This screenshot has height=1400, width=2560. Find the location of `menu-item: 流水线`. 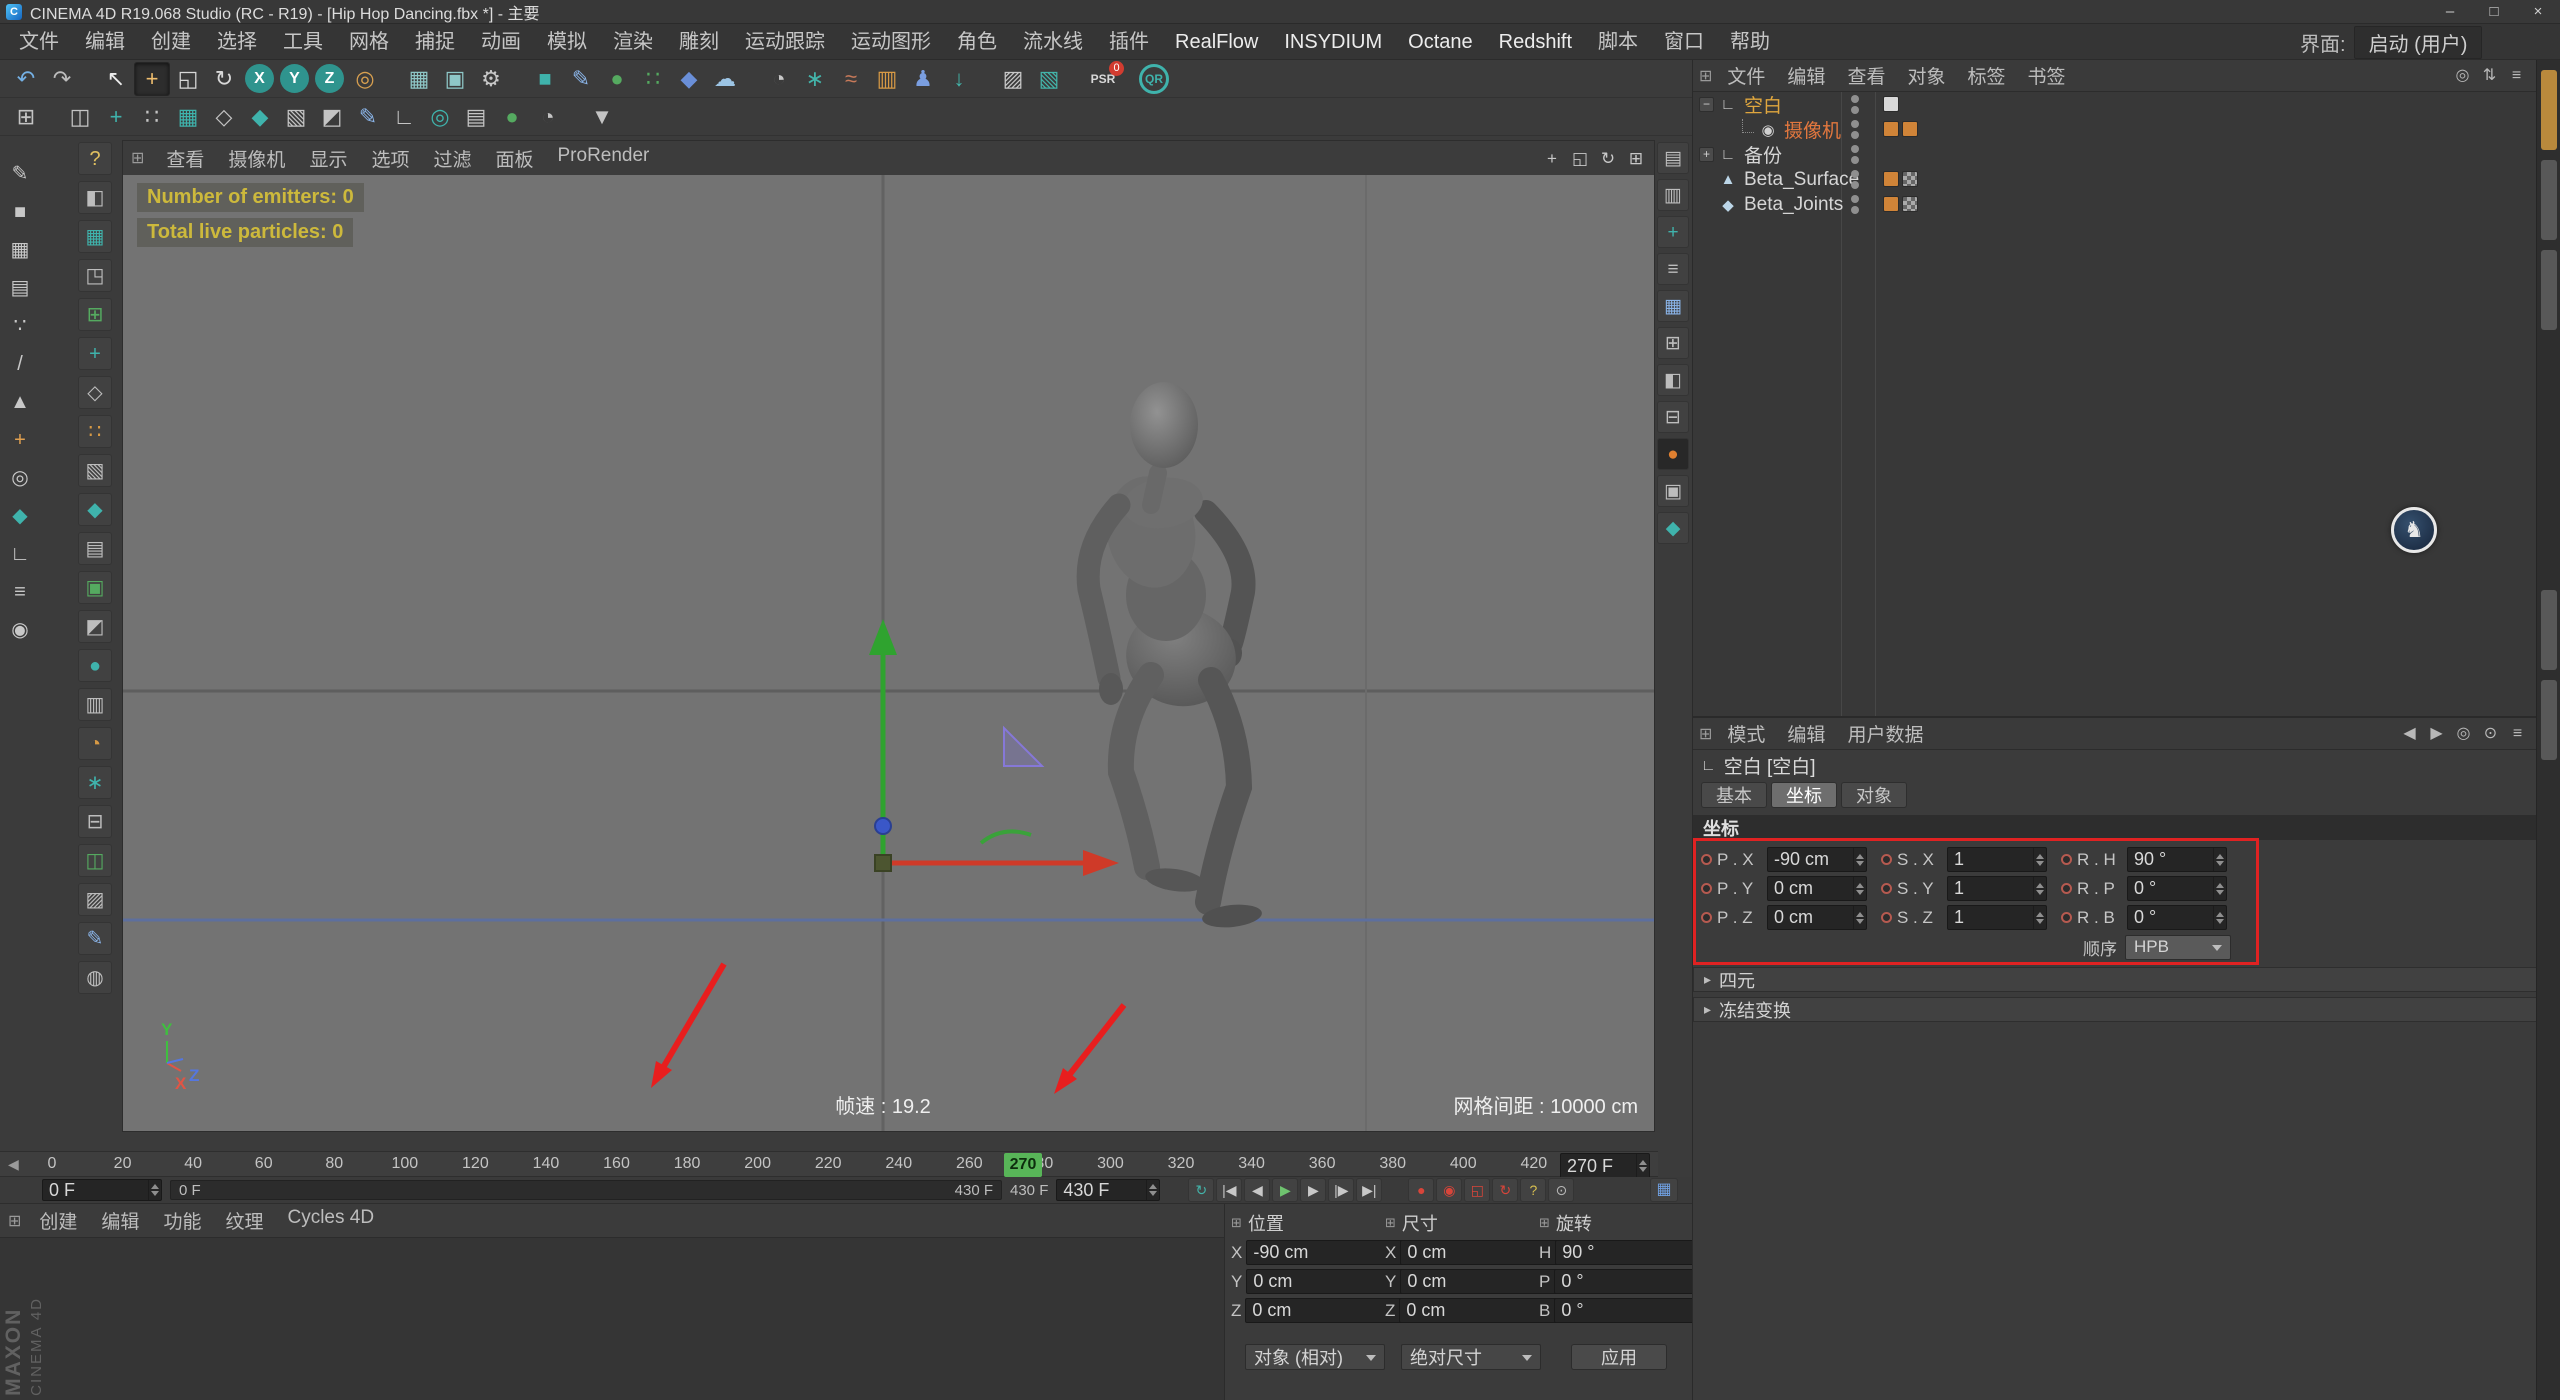

menu-item: 流水线 is located at coordinates (1053, 42).